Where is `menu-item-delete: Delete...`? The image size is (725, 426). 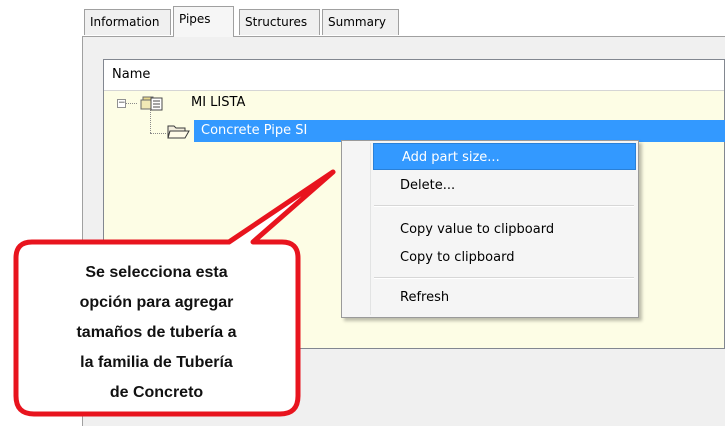 menu-item-delete: Delete... is located at coordinates (490, 185).